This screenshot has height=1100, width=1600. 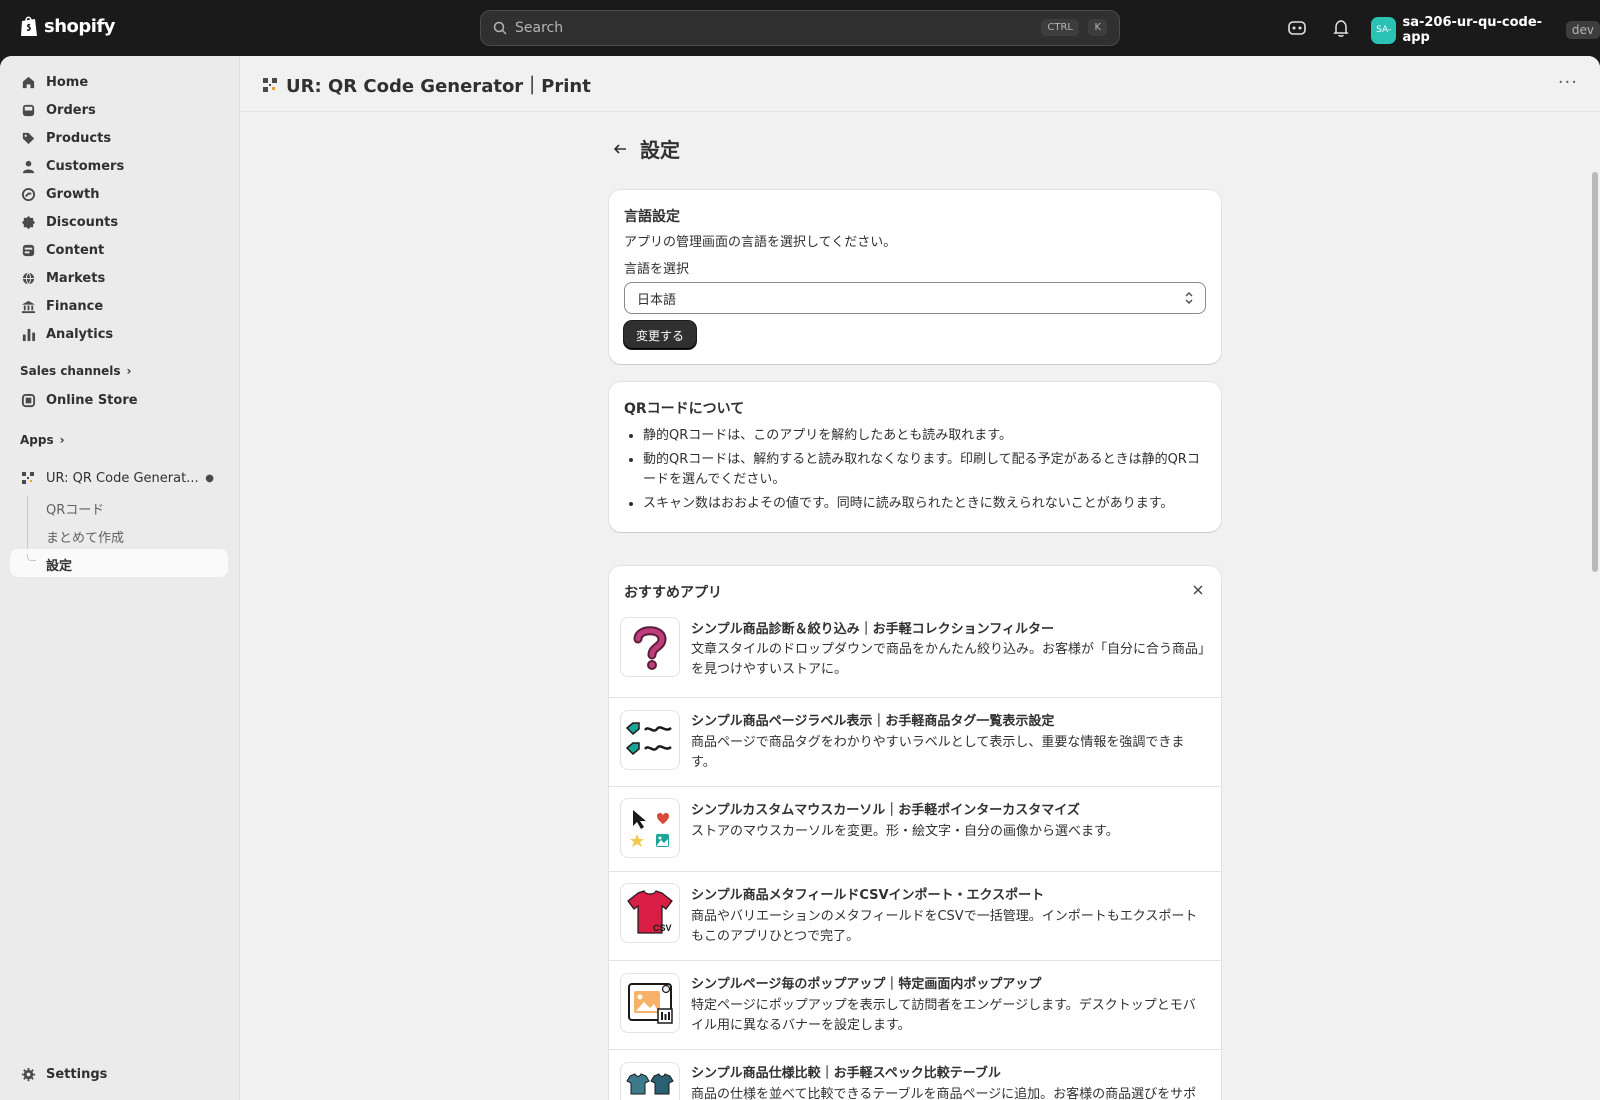 I want to click on svg-text: CSV, so click(x=662, y=928).